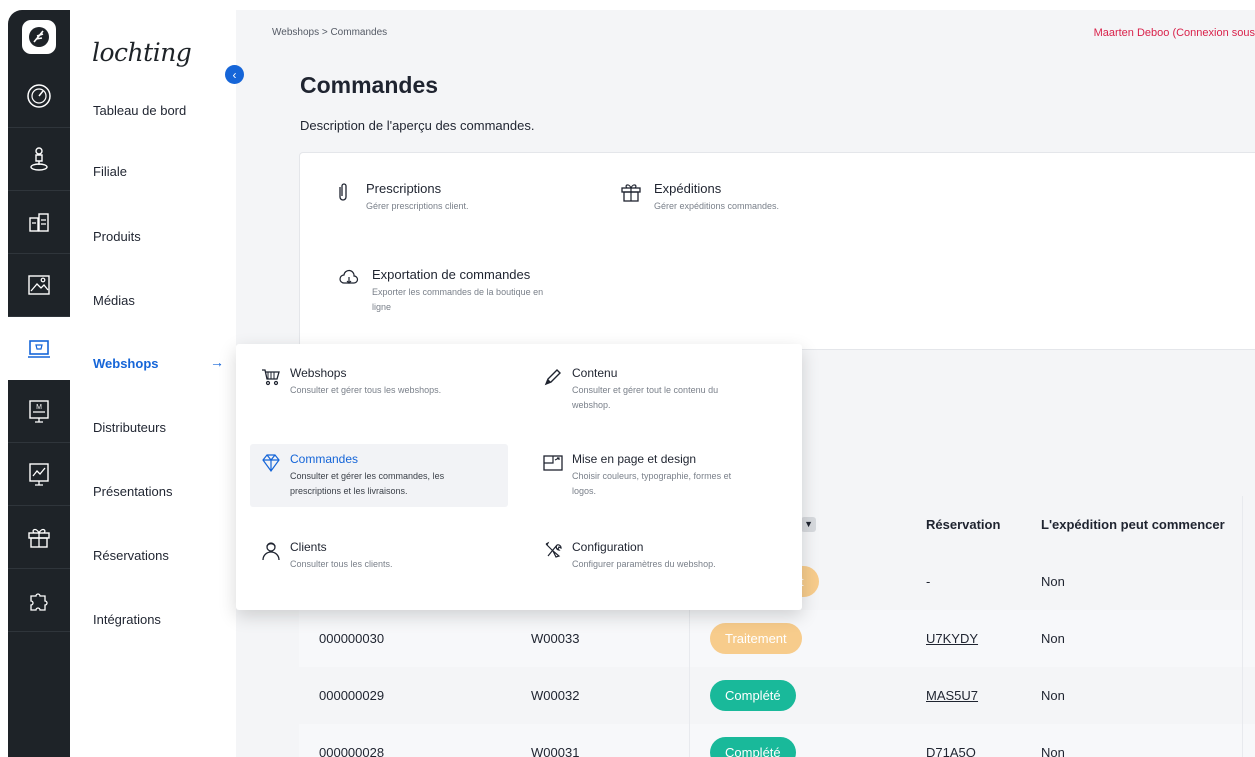 The width and height of the screenshot is (1255, 757). What do you see at coordinates (451, 274) in the screenshot?
I see `quick-link-title: Exportation de commandes` at bounding box center [451, 274].